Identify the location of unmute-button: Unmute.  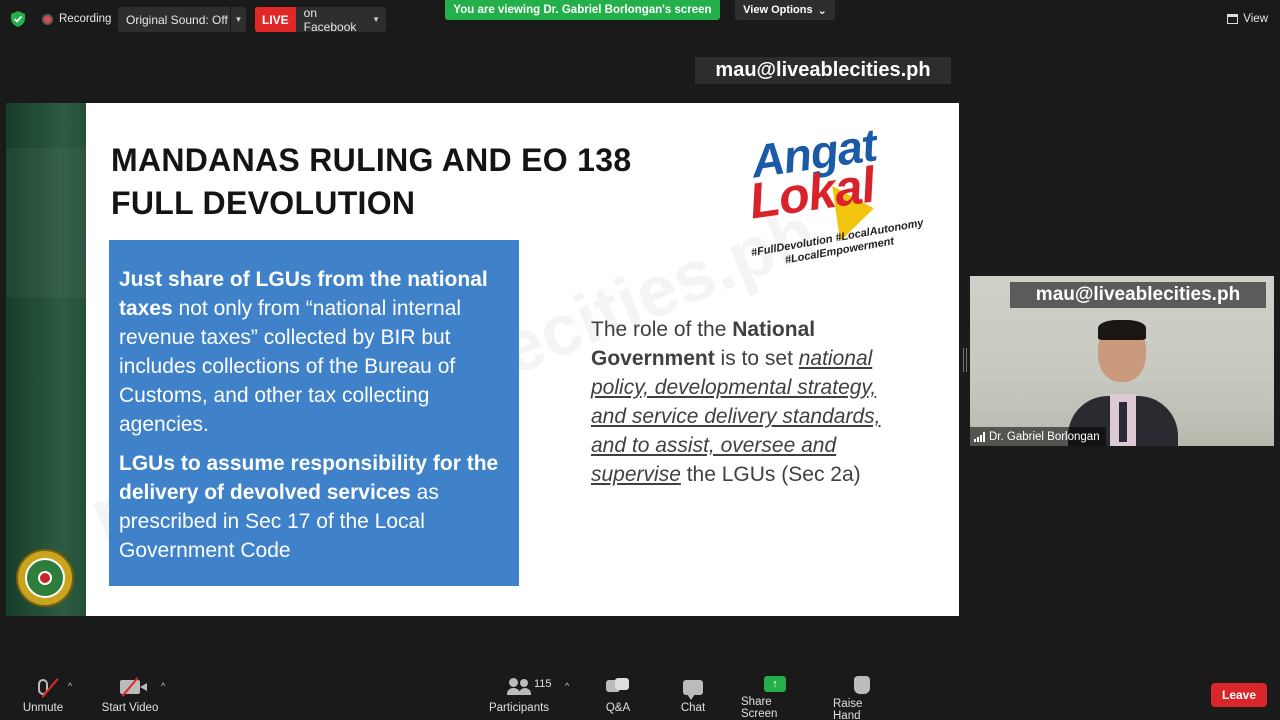
(43, 696).